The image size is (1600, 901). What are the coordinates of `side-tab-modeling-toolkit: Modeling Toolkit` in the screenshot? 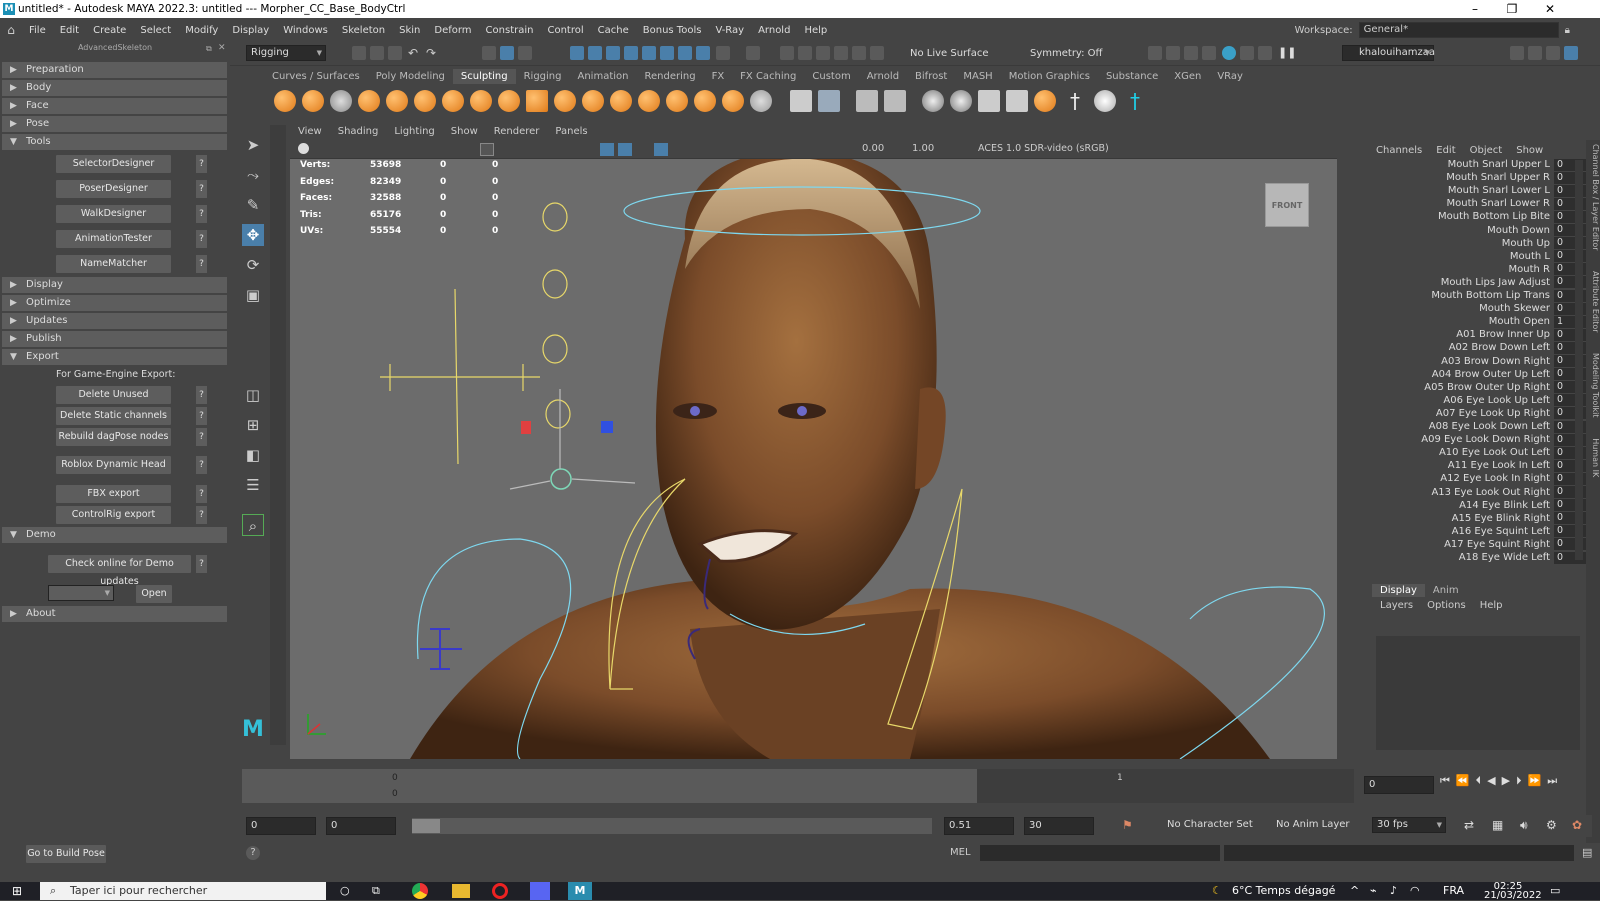 It's located at (1595, 385).